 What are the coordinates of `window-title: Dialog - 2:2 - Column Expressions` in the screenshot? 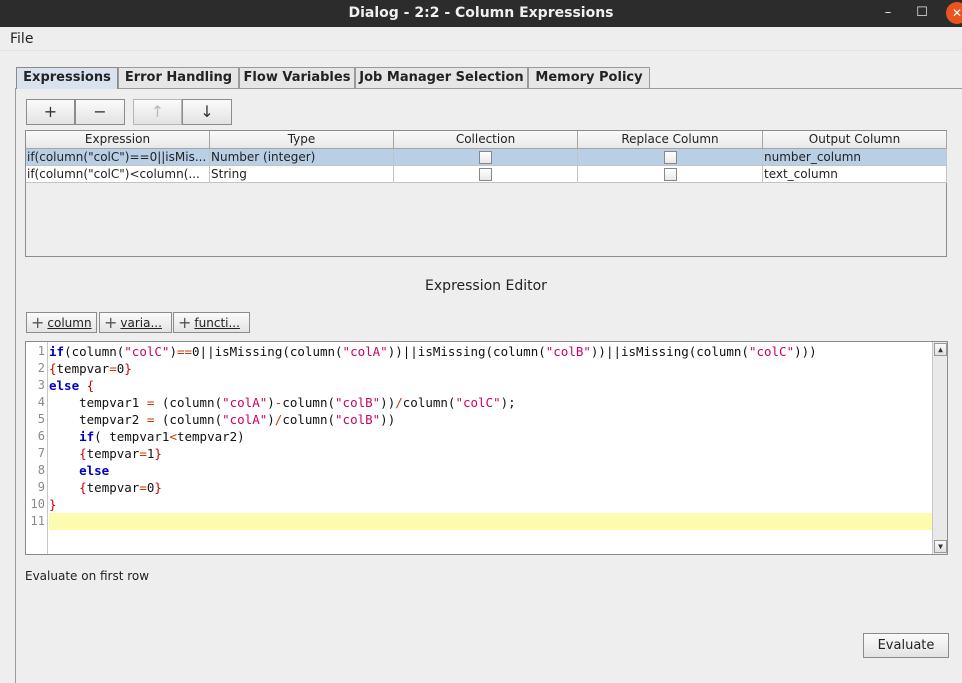 It's located at (481, 13).